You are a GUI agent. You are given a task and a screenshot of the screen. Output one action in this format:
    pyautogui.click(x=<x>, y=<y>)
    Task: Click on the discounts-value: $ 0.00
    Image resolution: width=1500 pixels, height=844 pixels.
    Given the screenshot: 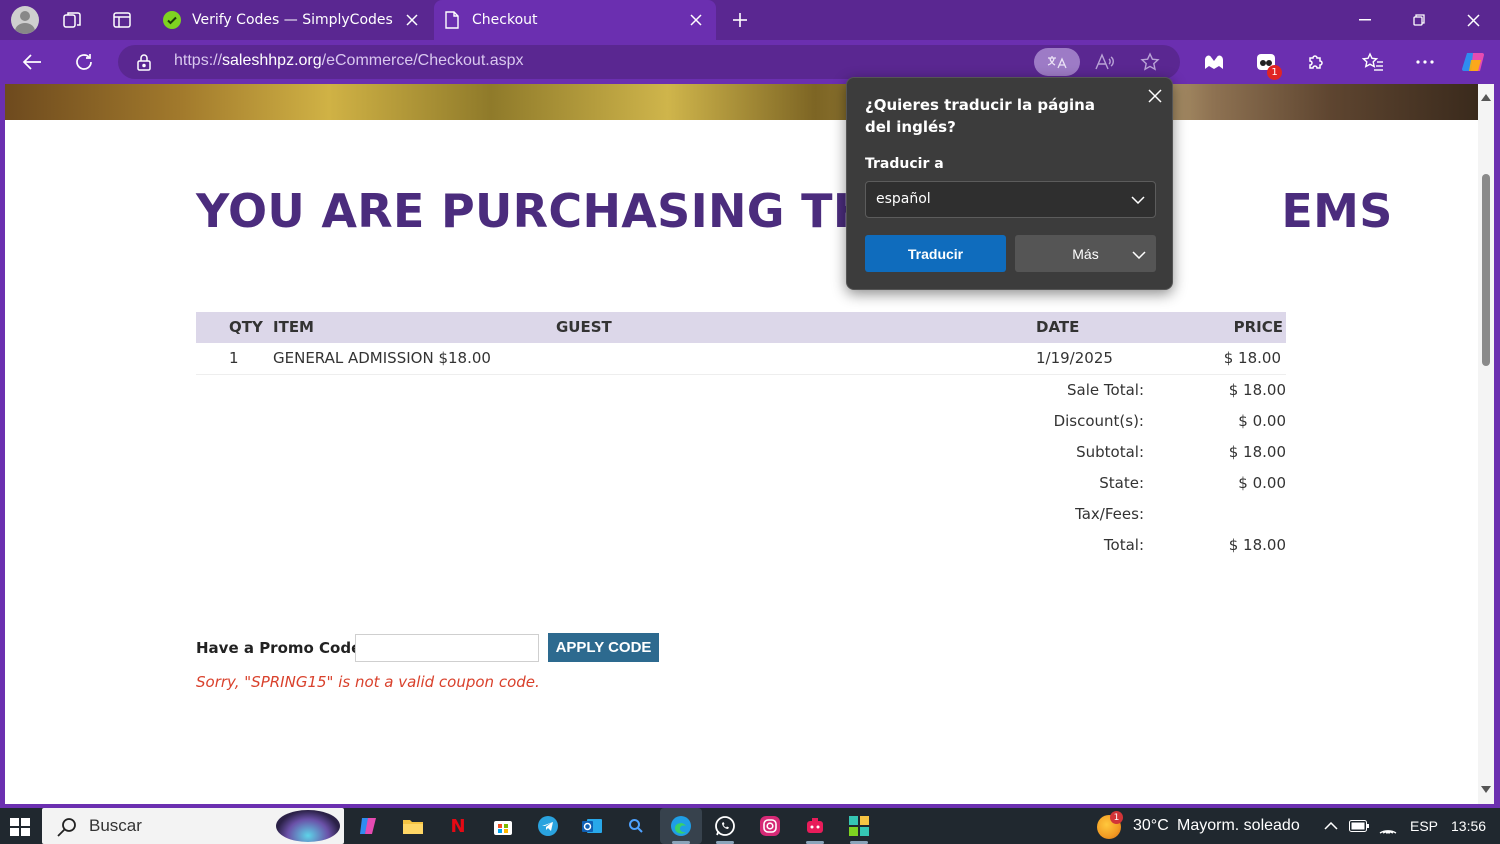 What is the action you would take?
    pyautogui.click(x=1262, y=421)
    